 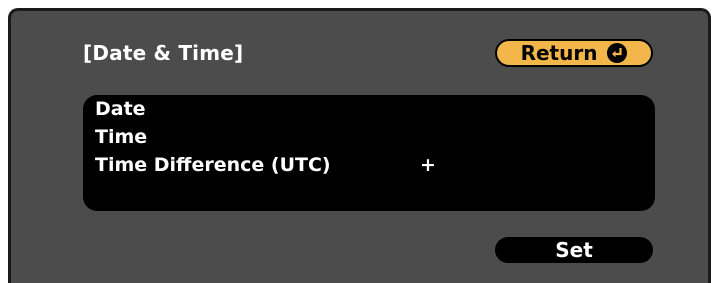 I want to click on setting-label-time-difference: Time Difference (UTC), so click(x=213, y=165).